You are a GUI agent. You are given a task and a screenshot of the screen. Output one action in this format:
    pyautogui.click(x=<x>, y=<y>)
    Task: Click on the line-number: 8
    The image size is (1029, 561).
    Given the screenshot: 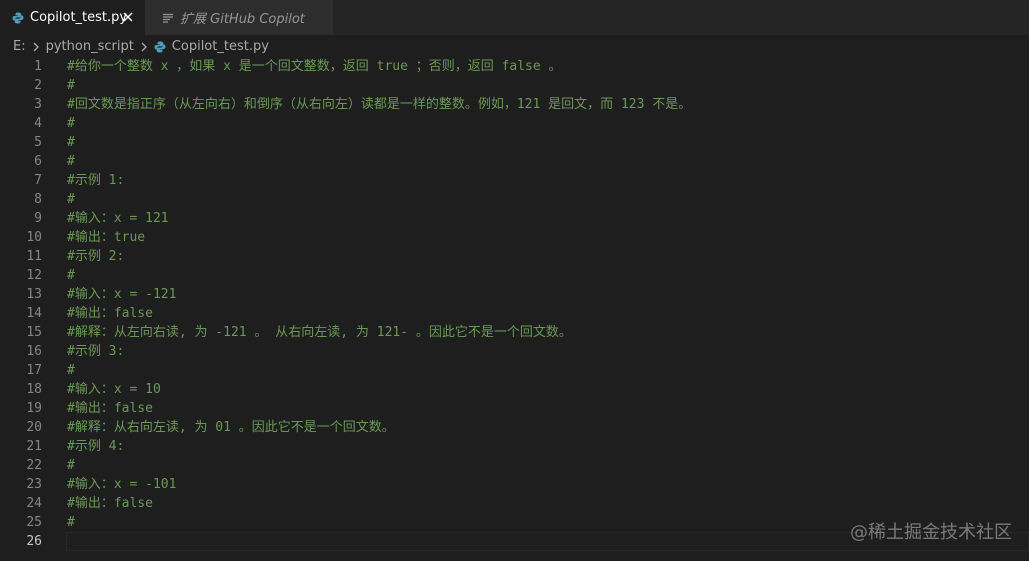 What is the action you would take?
    pyautogui.click(x=38, y=199)
    